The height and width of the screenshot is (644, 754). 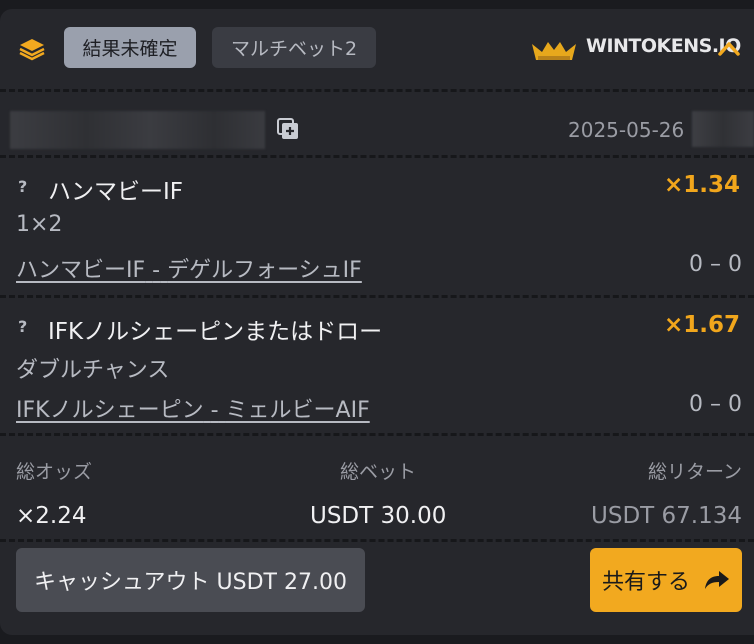 What do you see at coordinates (377, 122) in the screenshot?
I see `ticket-id-row: 2025-05-26` at bounding box center [377, 122].